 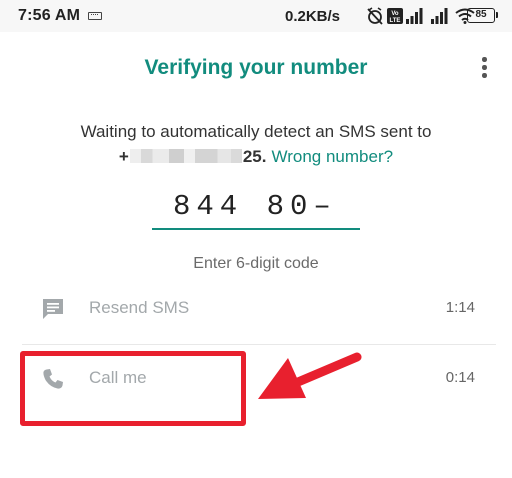 I want to click on phone-suffix: 25., so click(x=254, y=156).